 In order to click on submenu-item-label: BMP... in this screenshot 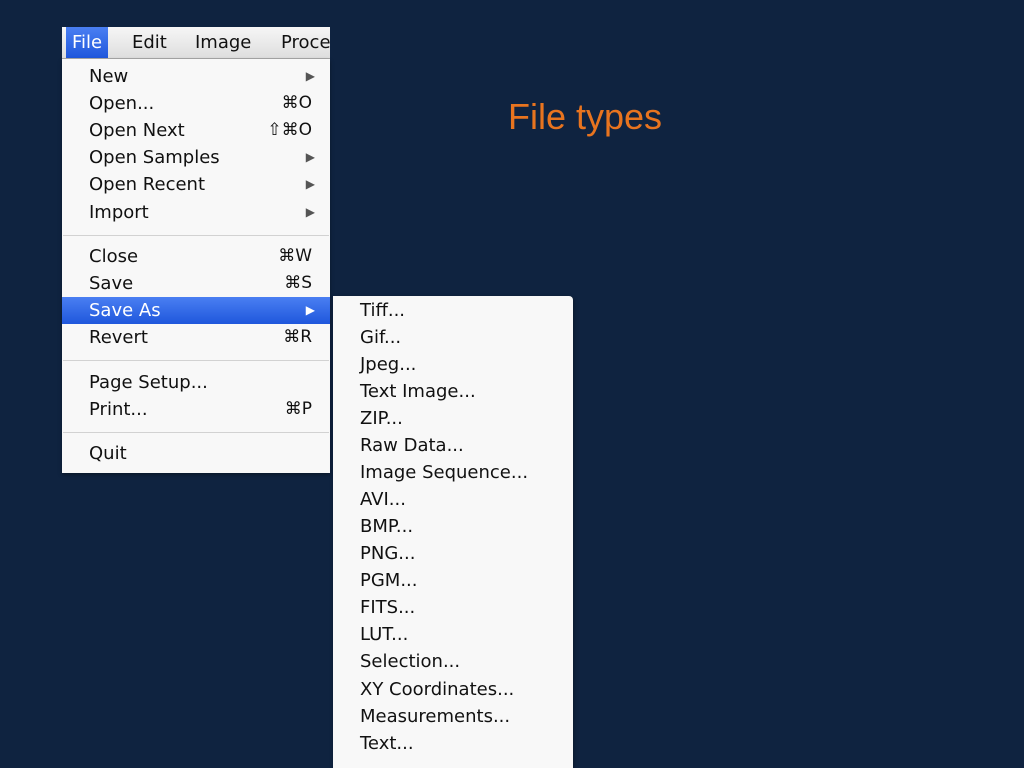, I will do `click(387, 526)`.